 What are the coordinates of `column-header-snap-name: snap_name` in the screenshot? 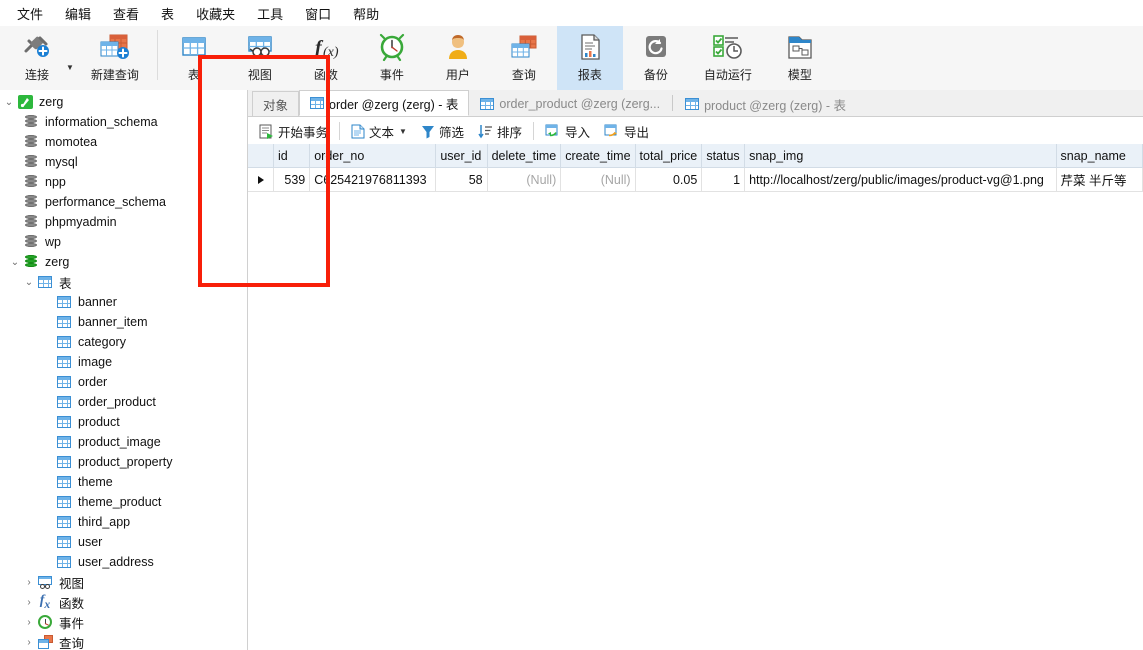 It's located at (1099, 156).